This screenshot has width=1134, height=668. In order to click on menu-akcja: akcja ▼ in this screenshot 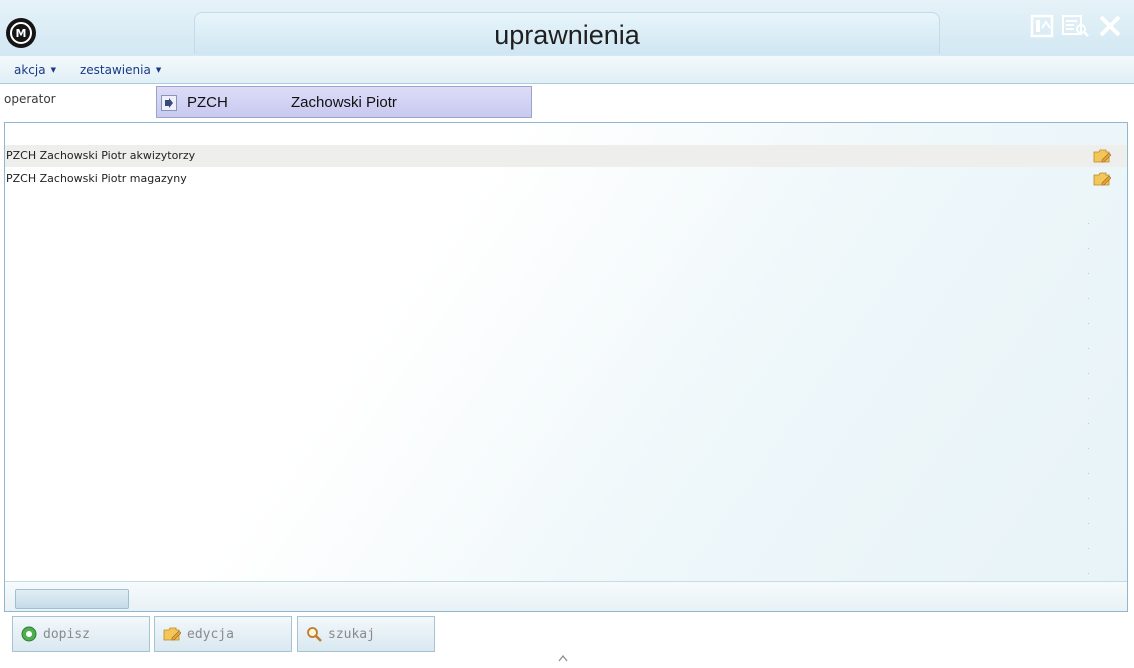, I will do `click(35, 70)`.